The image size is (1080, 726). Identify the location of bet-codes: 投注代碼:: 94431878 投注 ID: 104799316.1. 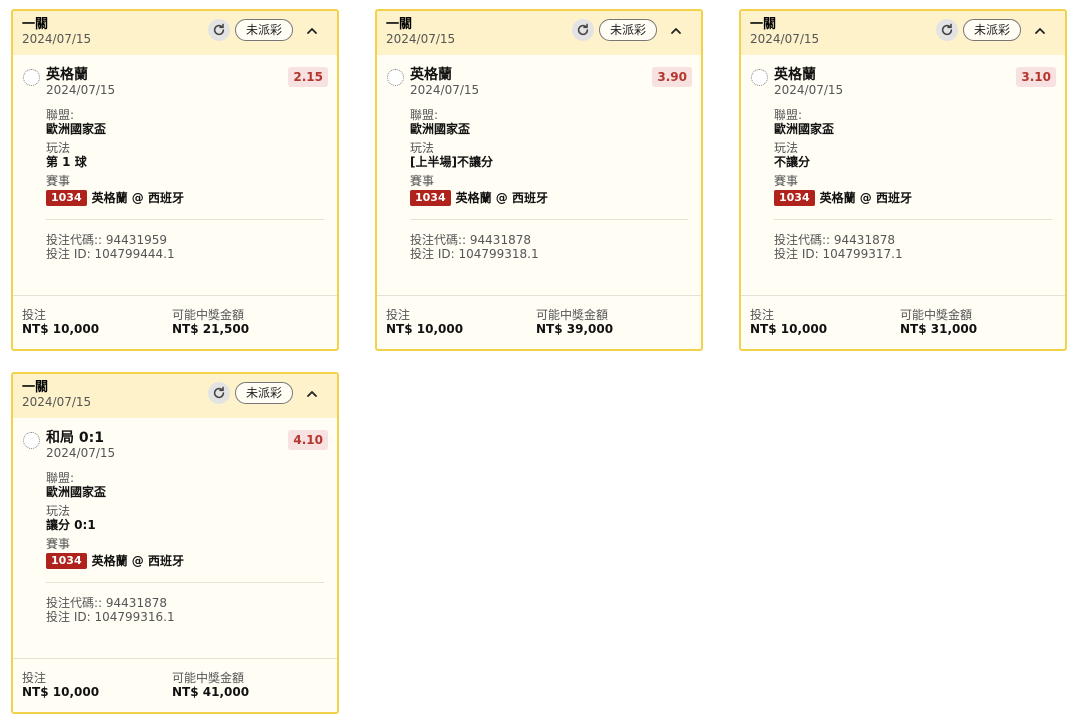
(191, 610).